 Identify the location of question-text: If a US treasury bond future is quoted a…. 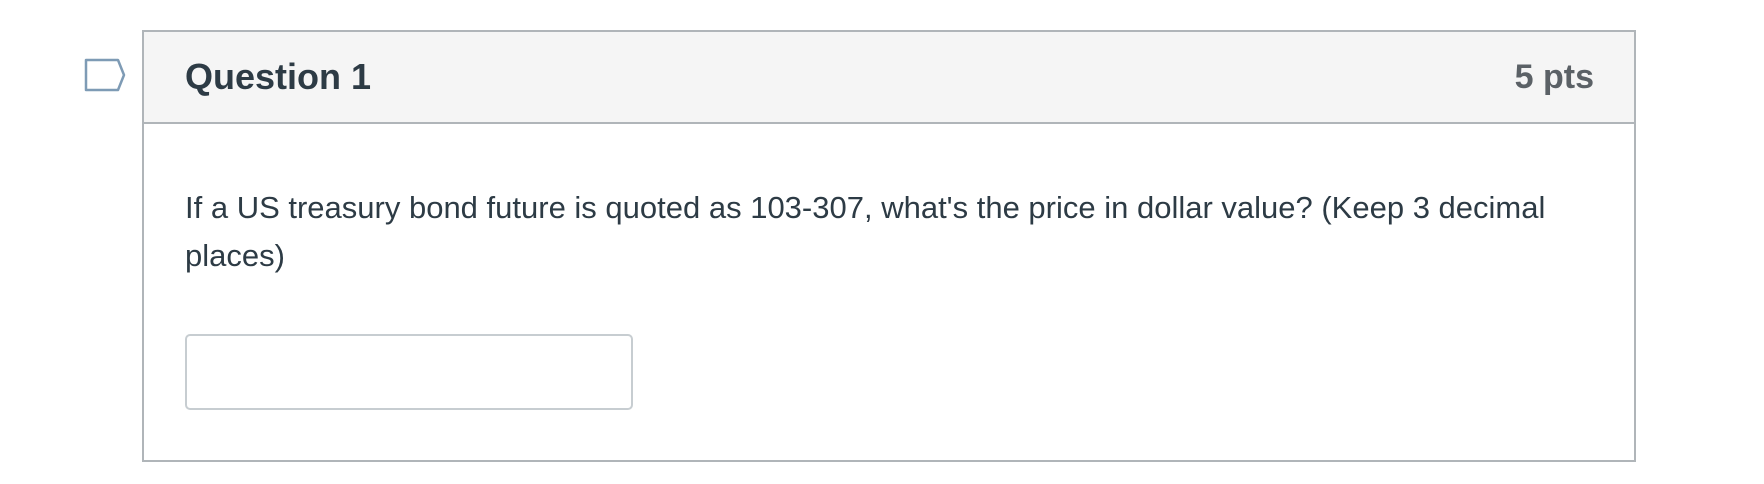
(865, 231).